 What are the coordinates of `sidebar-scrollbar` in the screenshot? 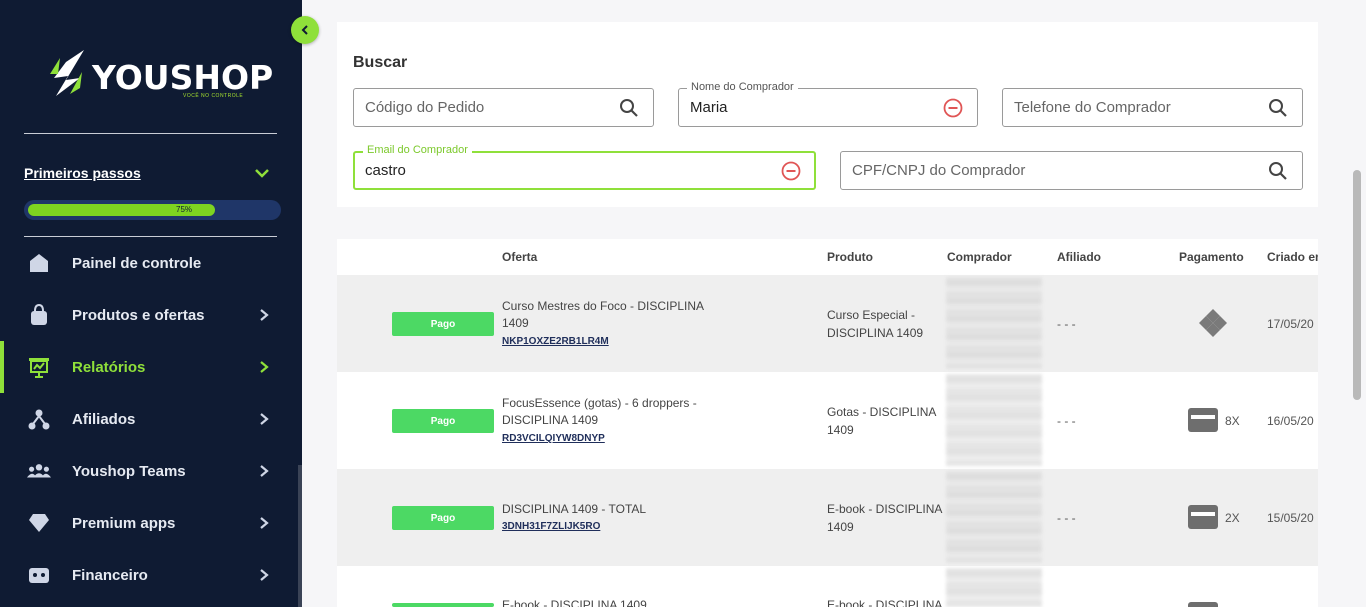 It's located at (300, 536).